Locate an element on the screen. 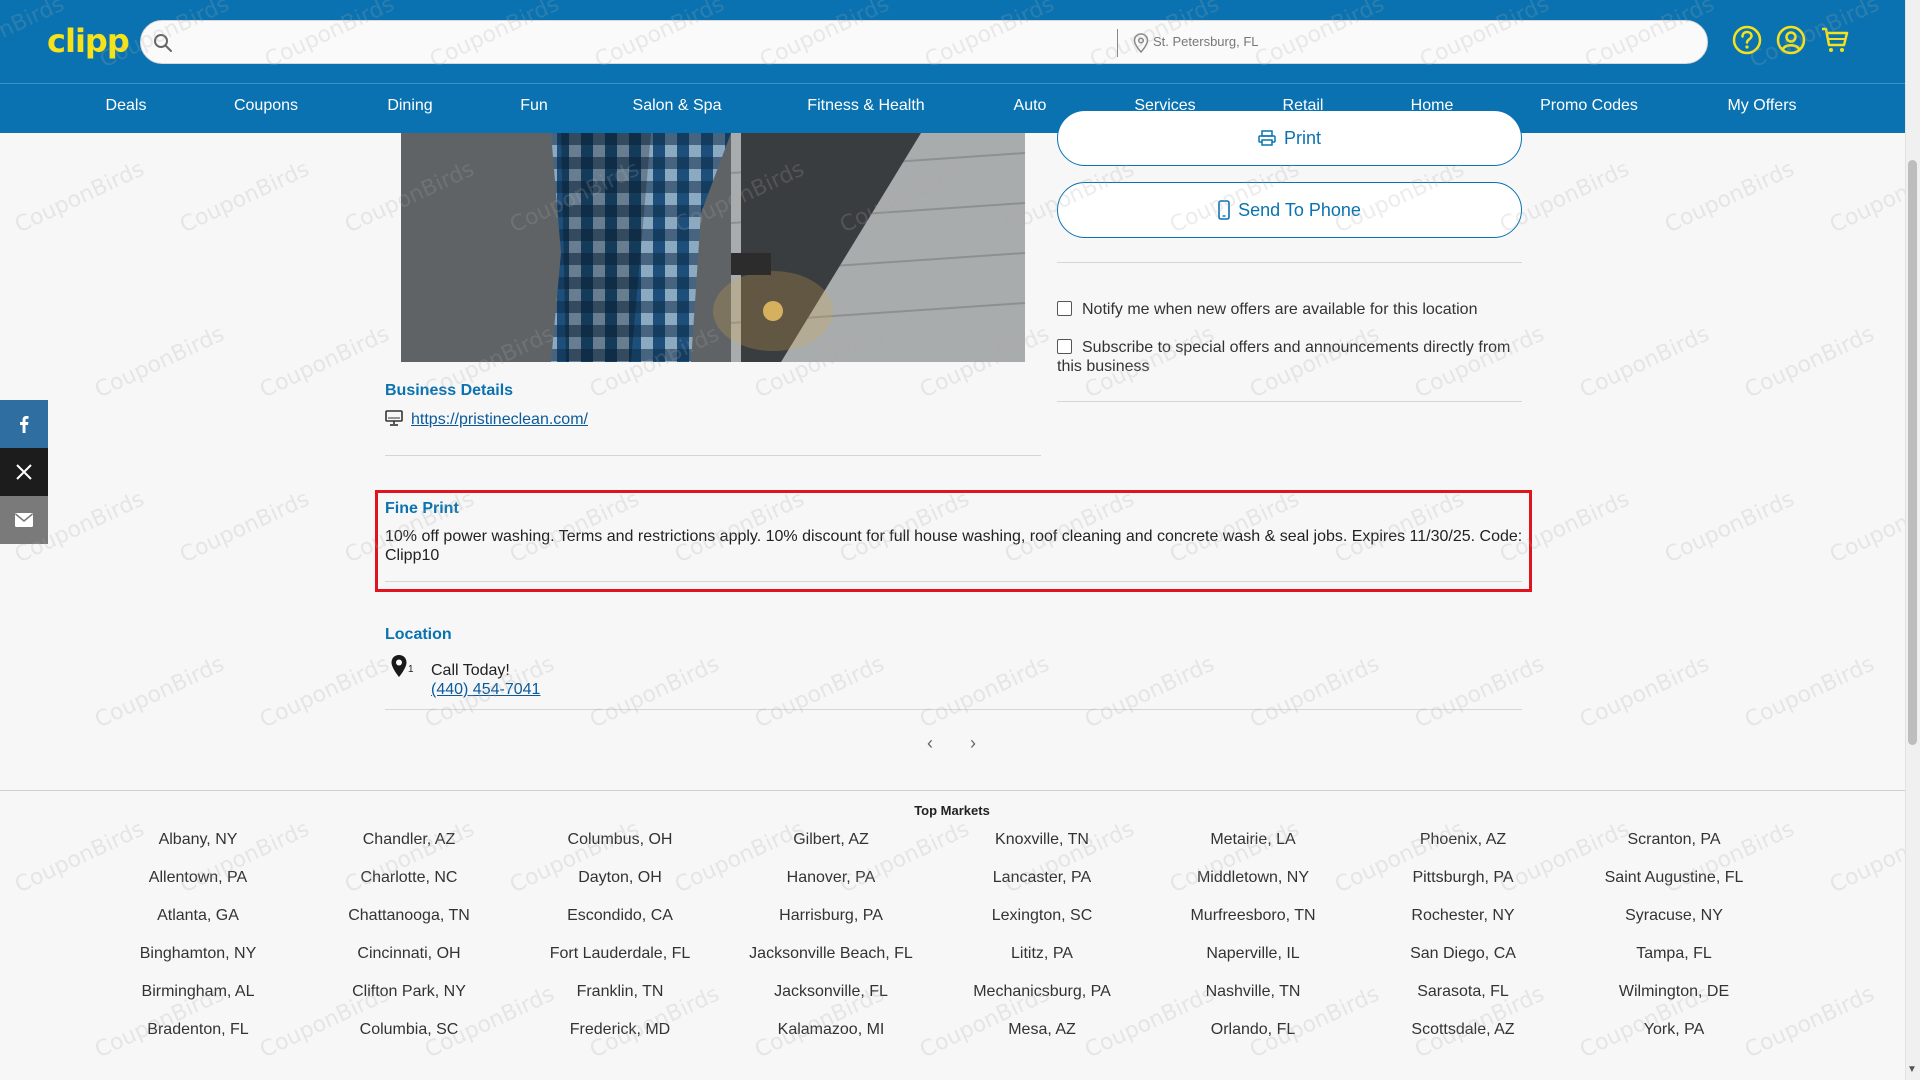 This screenshot has width=1920, height=1080. market-link: Naperville, IL is located at coordinates (1252, 954).